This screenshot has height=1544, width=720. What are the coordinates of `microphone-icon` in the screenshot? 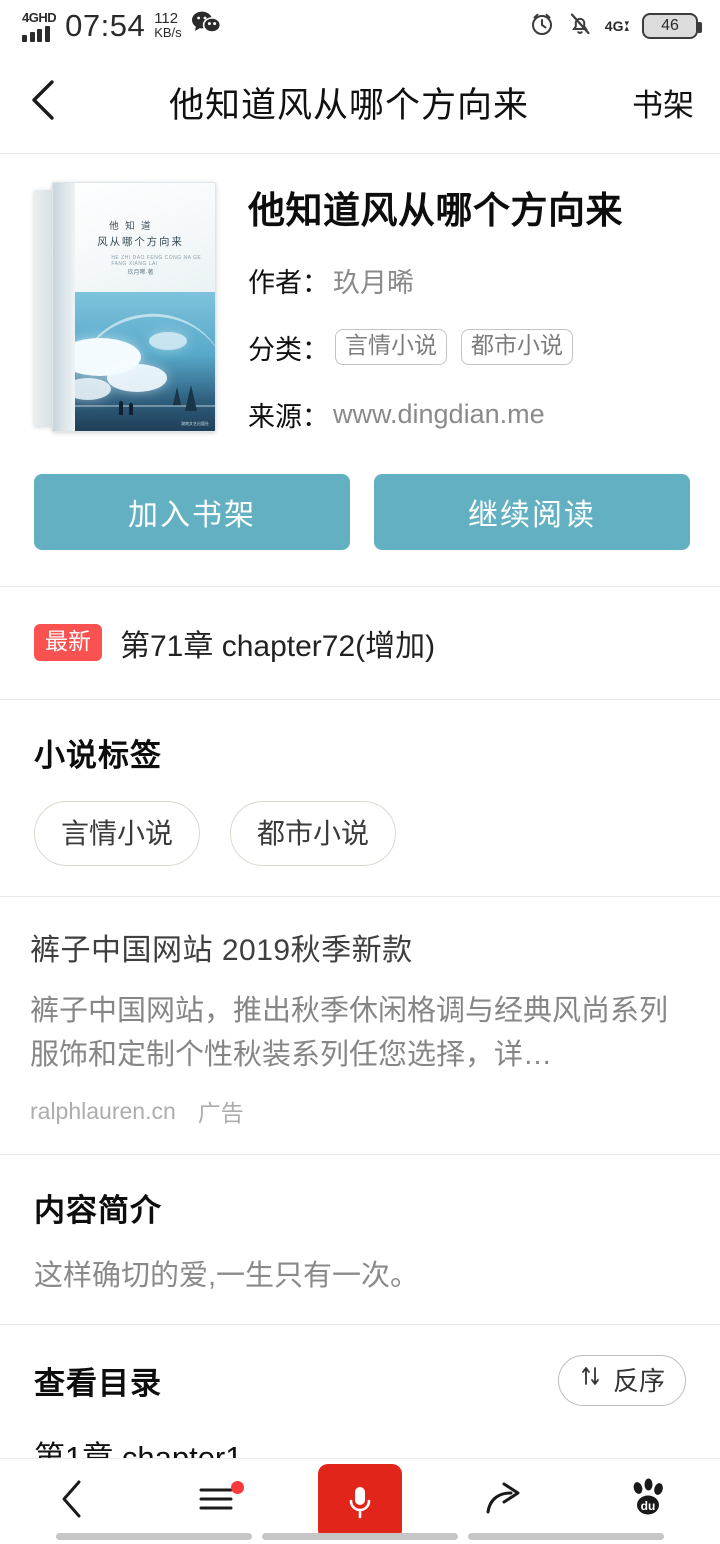 It's located at (360, 1501).